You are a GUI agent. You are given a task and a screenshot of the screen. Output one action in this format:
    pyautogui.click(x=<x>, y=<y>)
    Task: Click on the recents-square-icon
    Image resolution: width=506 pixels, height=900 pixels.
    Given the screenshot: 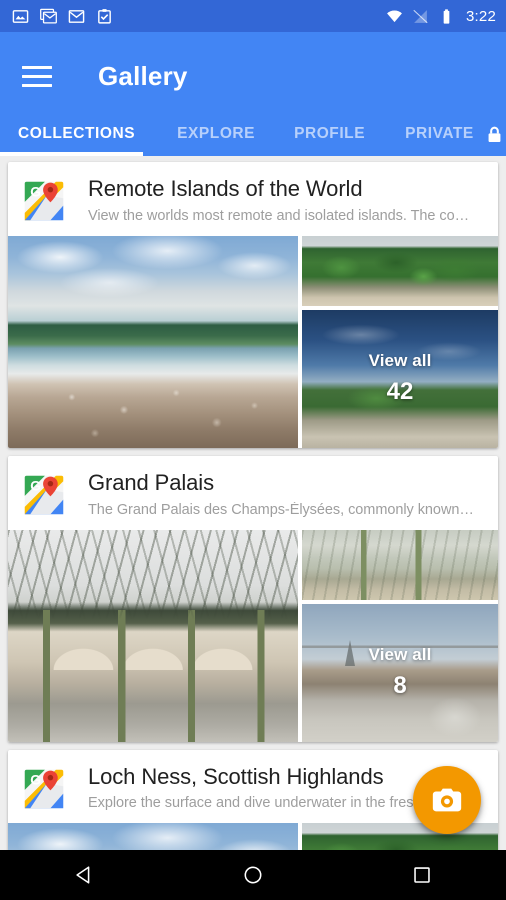 What is the action you would take?
    pyautogui.click(x=421, y=875)
    